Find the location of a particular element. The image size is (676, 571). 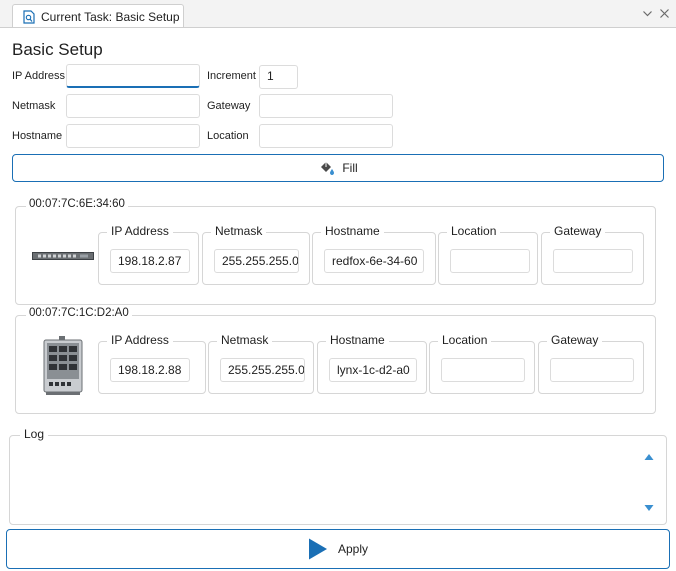

play-icon is located at coordinates (317, 549).